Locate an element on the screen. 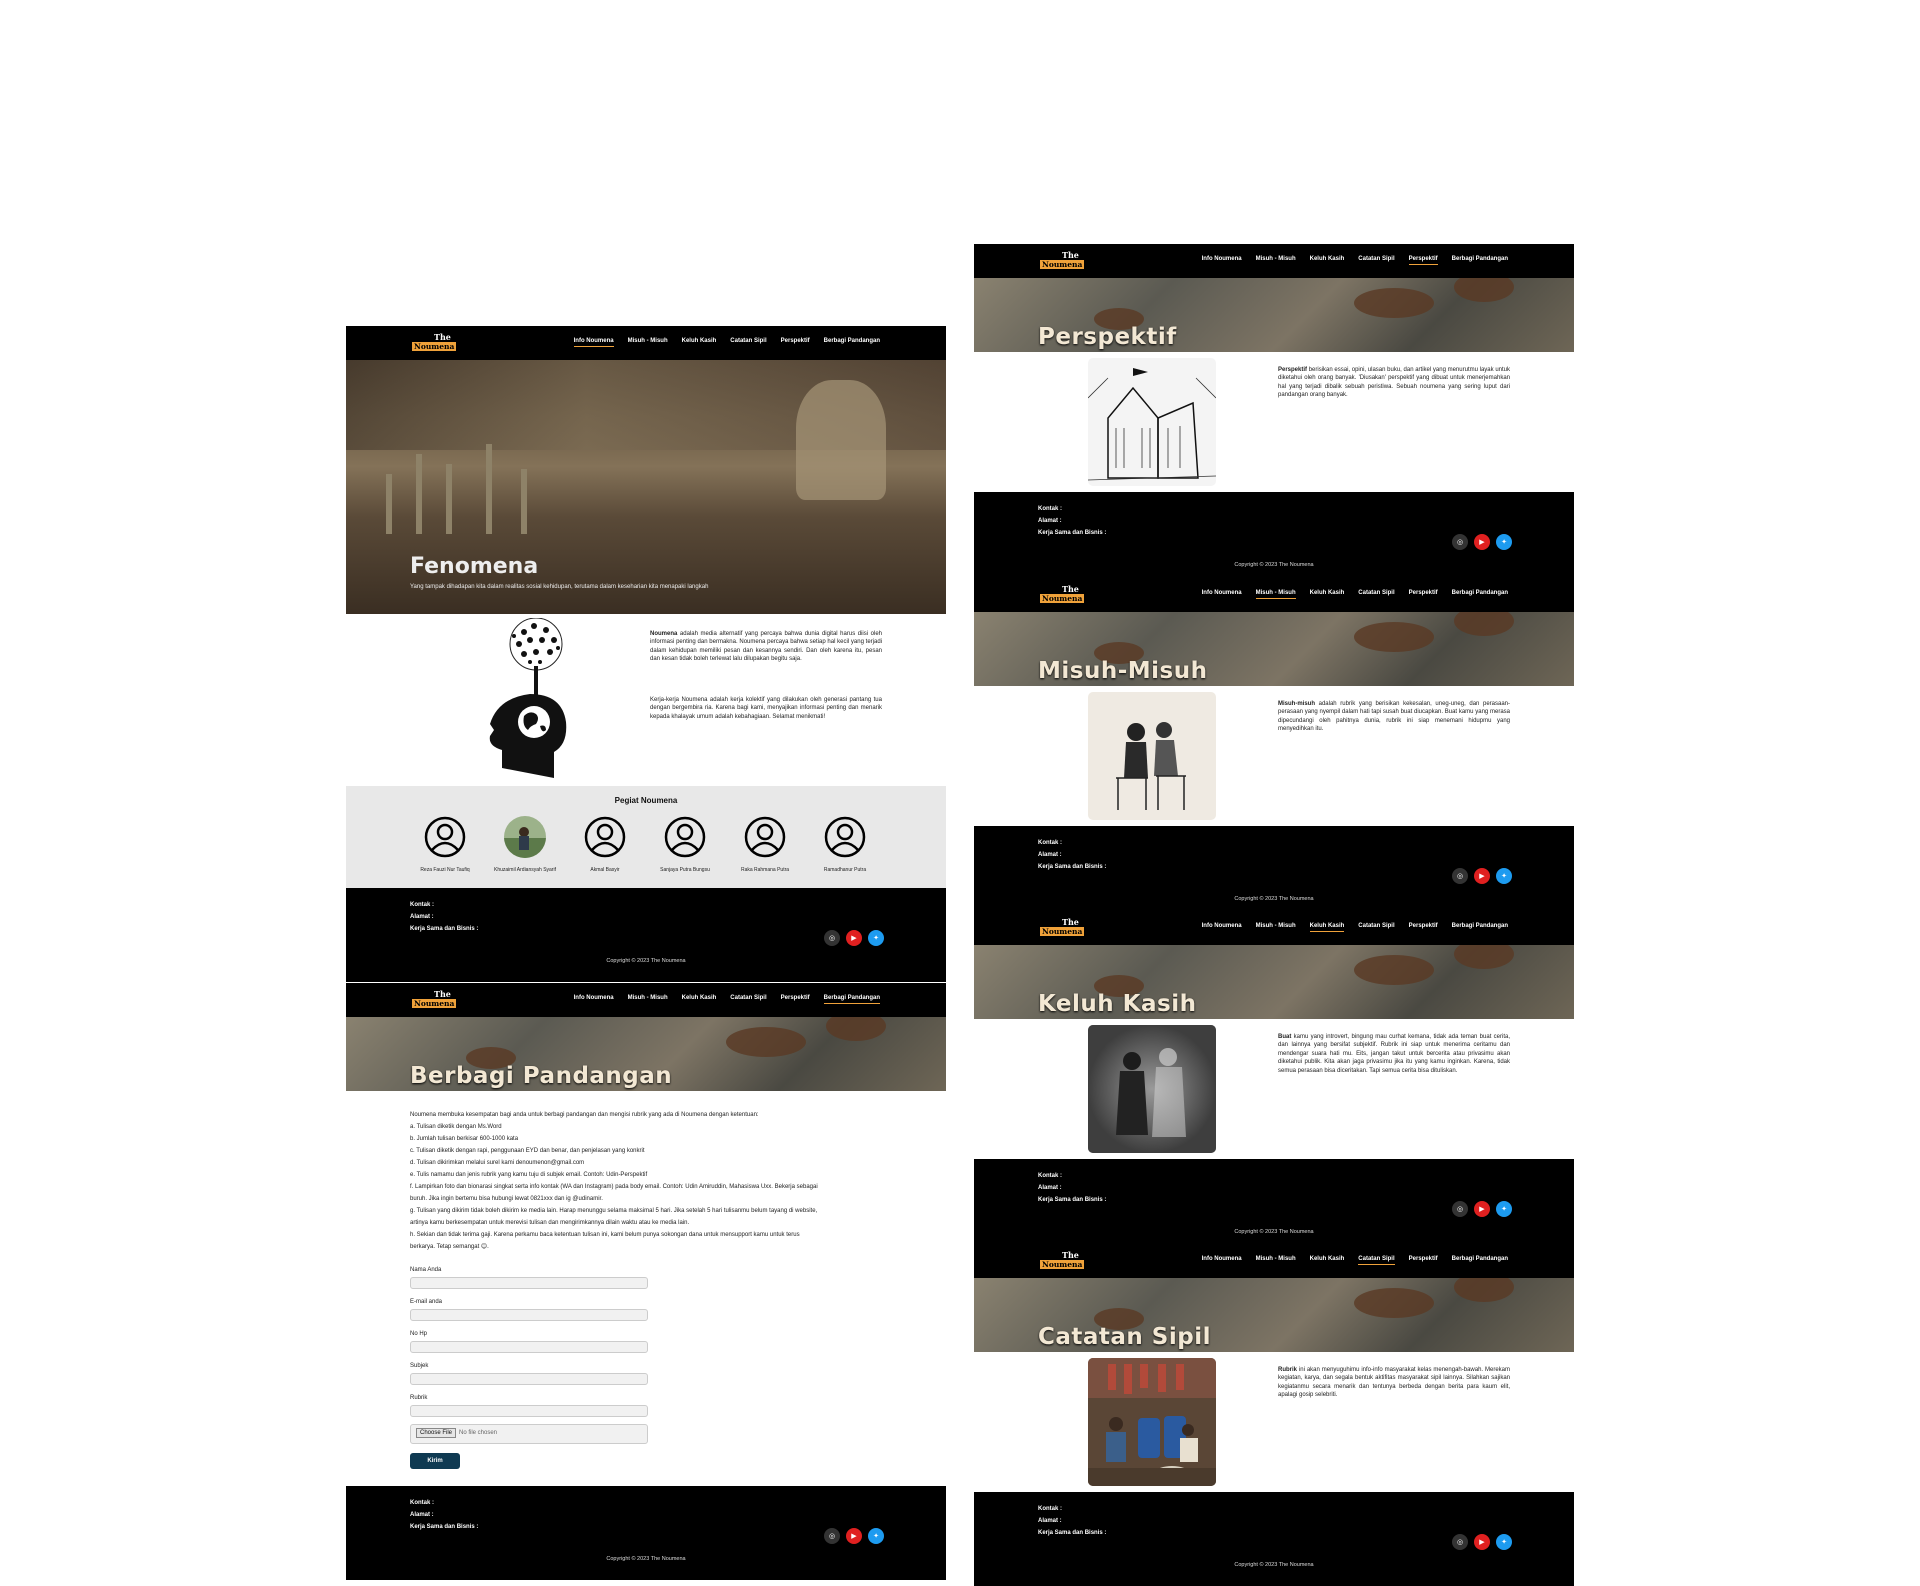 The image size is (1920, 1586). page-banner: Keluh Kasih is located at coordinates (1274, 982).